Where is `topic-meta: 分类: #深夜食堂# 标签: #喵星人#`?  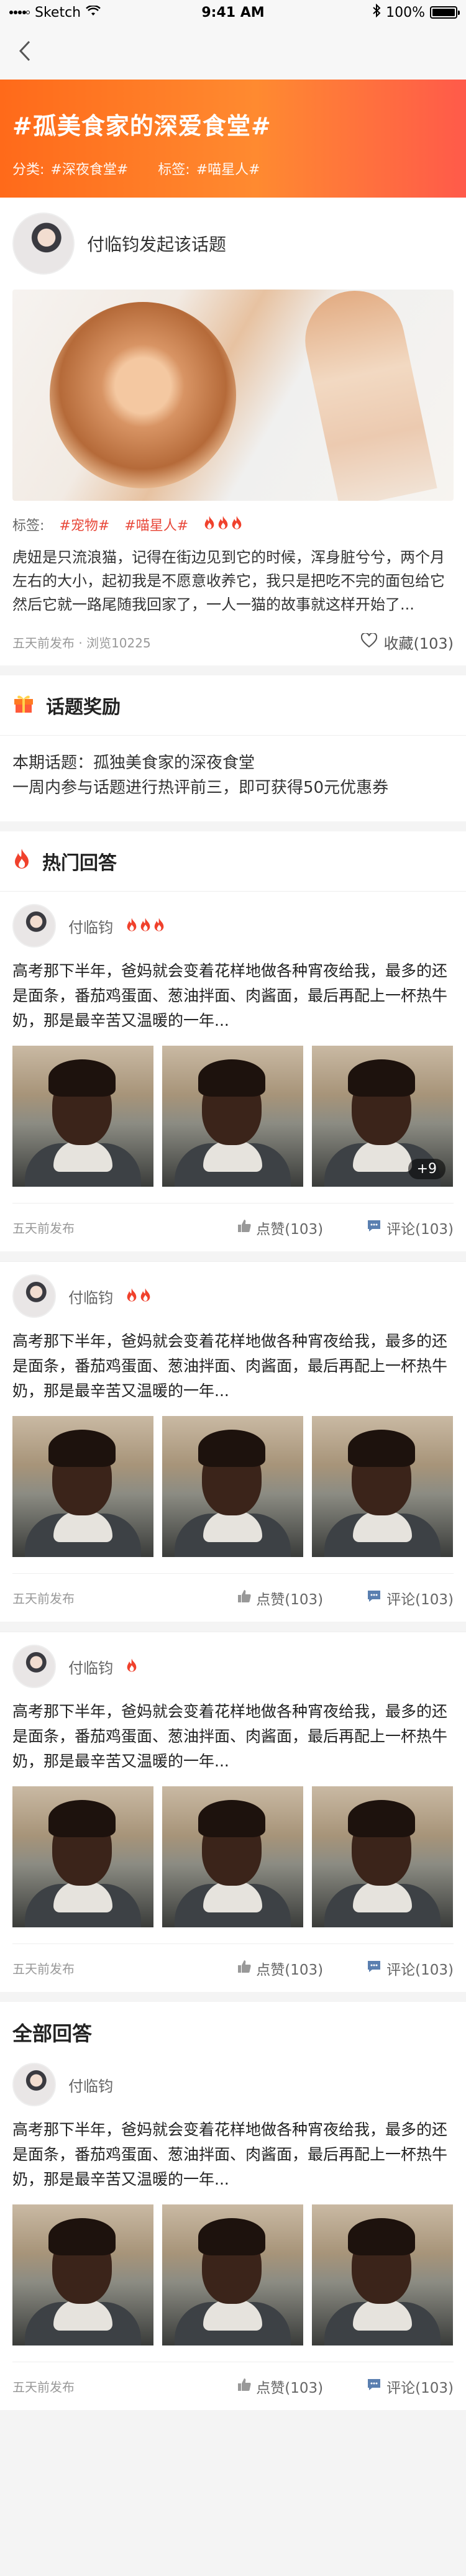
topic-meta: 分类: #深夜食堂# 标签: #喵星人# is located at coordinates (233, 168).